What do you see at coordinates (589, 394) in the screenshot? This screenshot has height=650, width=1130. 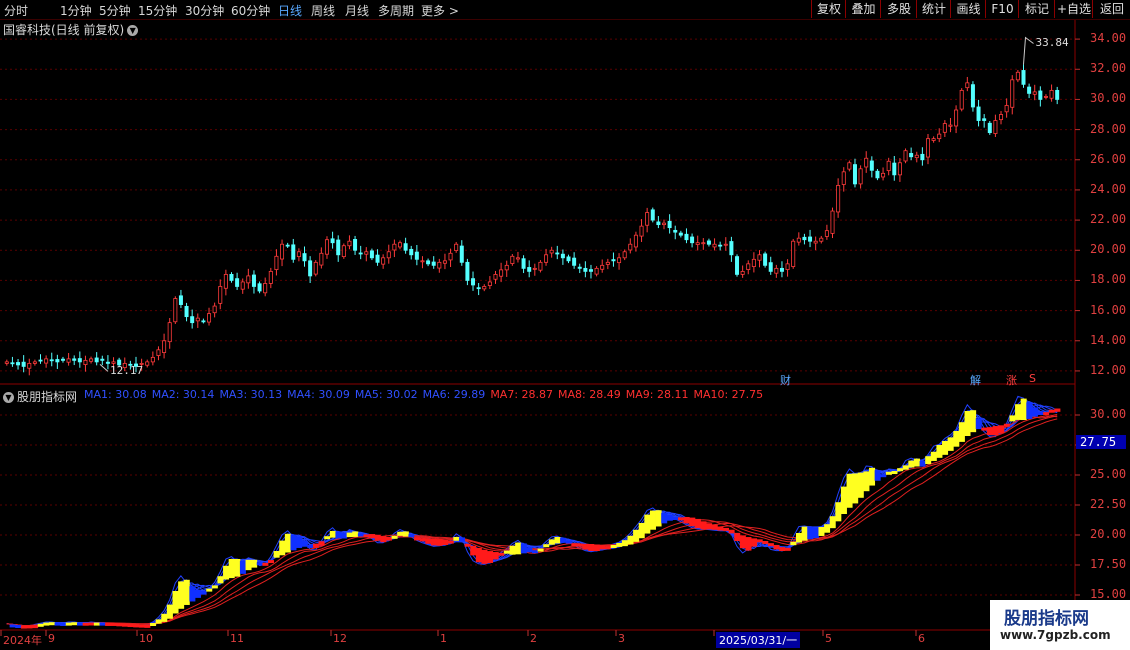 I see `ma-legend-item: MA8: 28.49` at bounding box center [589, 394].